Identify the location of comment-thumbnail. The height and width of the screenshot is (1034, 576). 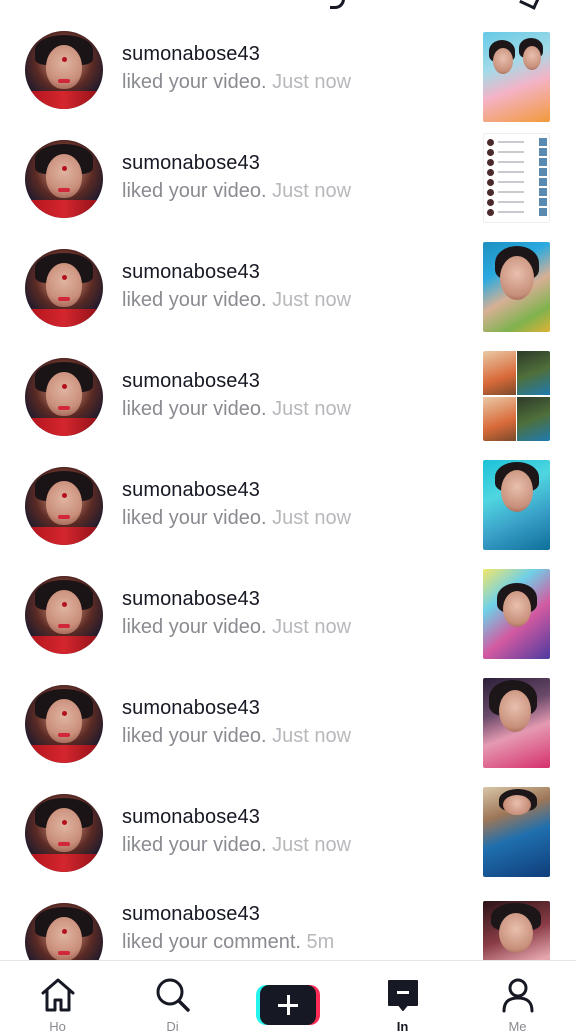
(516, 930).